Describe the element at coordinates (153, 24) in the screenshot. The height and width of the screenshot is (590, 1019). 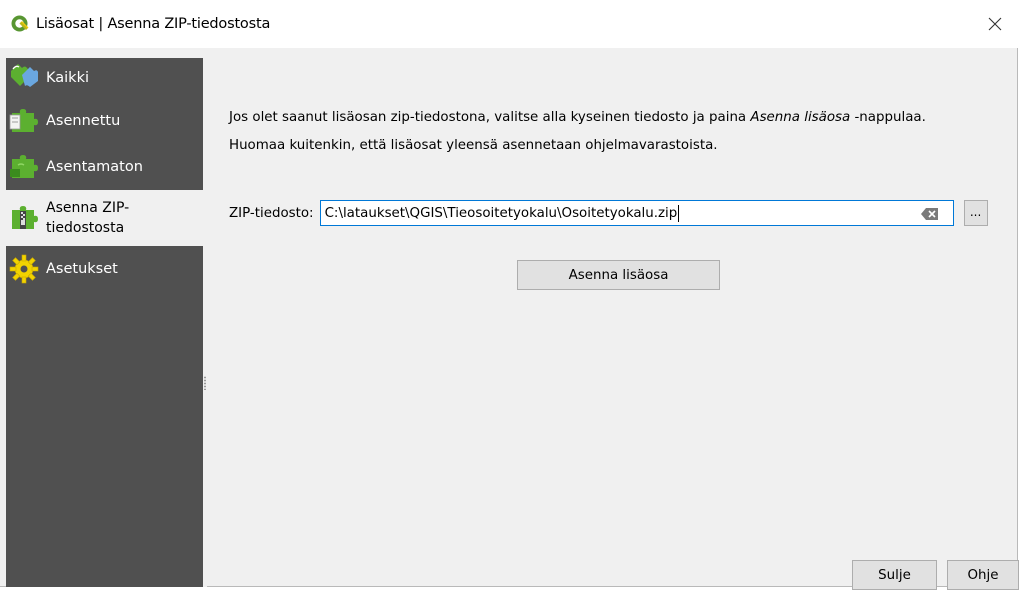
I see `window-title: Lisäosat | Asenna ZIP-tiedostosta` at that location.